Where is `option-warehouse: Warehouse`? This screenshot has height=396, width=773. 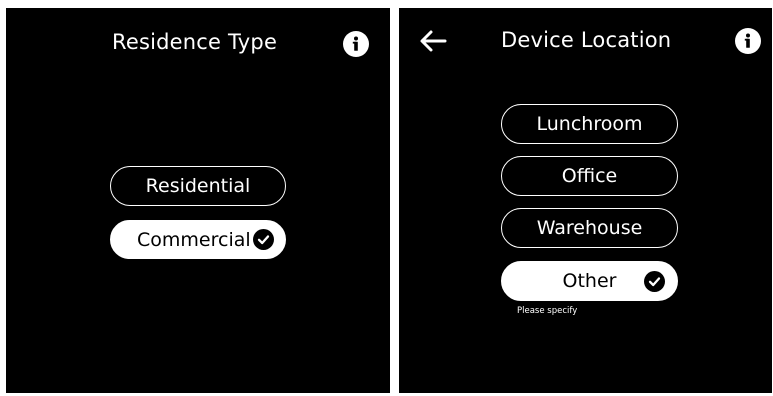 option-warehouse: Warehouse is located at coordinates (589, 228).